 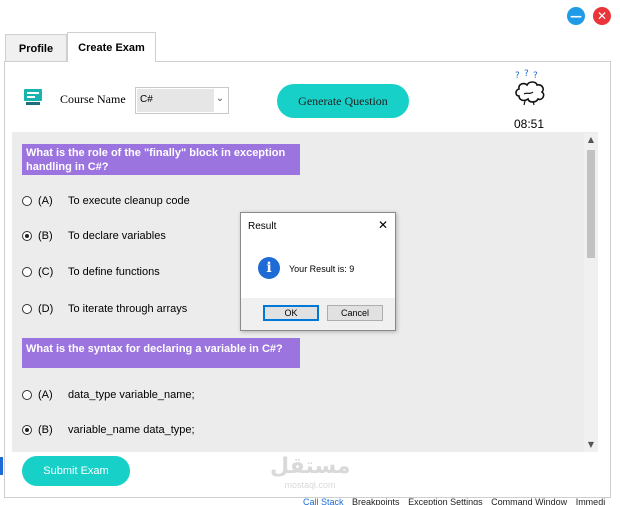 What do you see at coordinates (129, 201) in the screenshot?
I see `option-text: To execute cleanup code` at bounding box center [129, 201].